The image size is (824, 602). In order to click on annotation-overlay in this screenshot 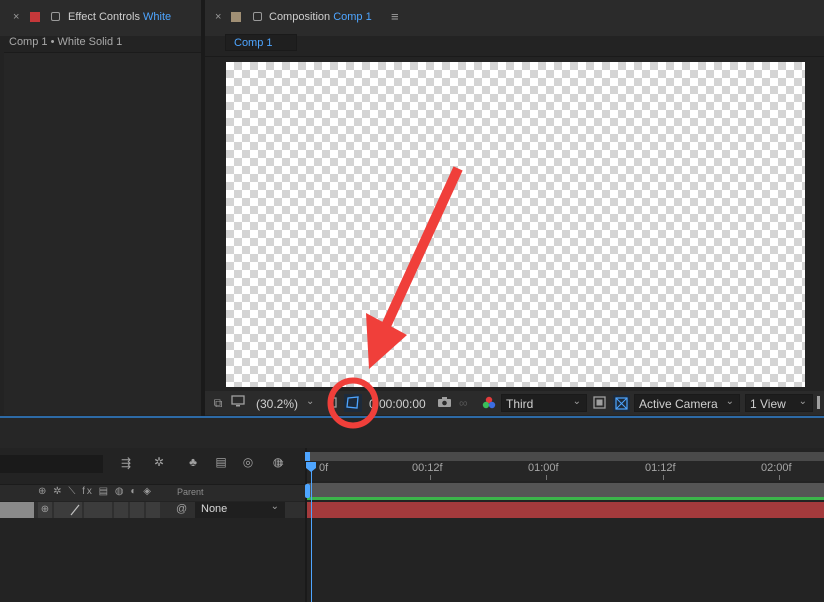, I will do `click(395, 297)`.